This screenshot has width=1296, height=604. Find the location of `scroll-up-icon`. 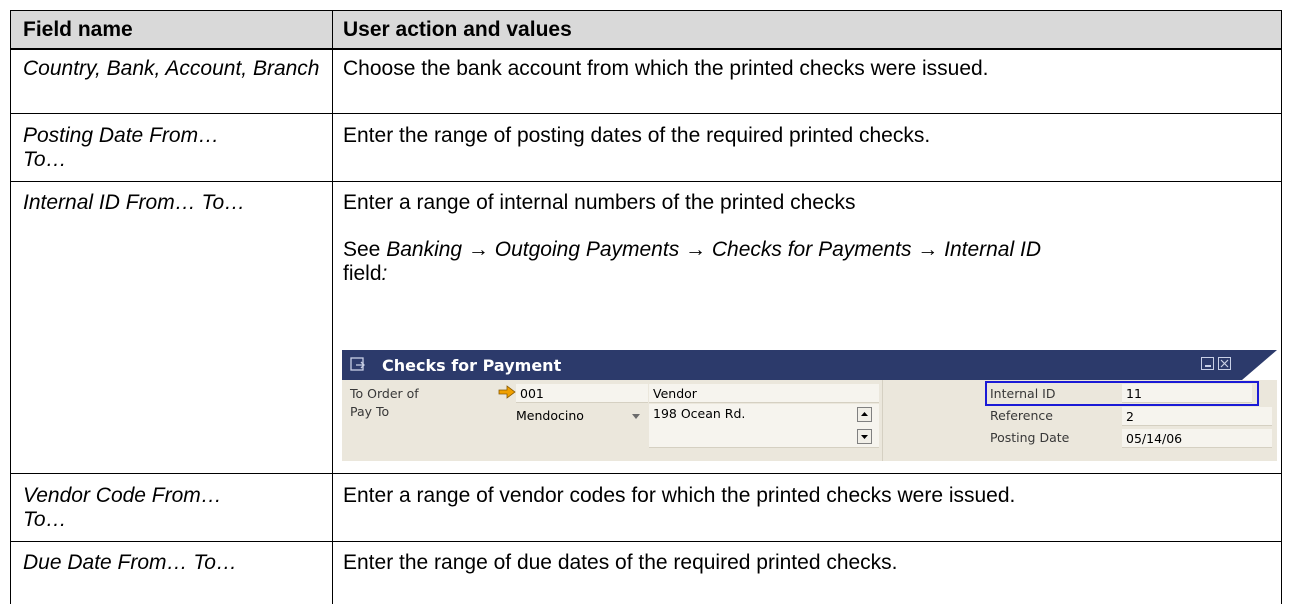

scroll-up-icon is located at coordinates (864, 414).